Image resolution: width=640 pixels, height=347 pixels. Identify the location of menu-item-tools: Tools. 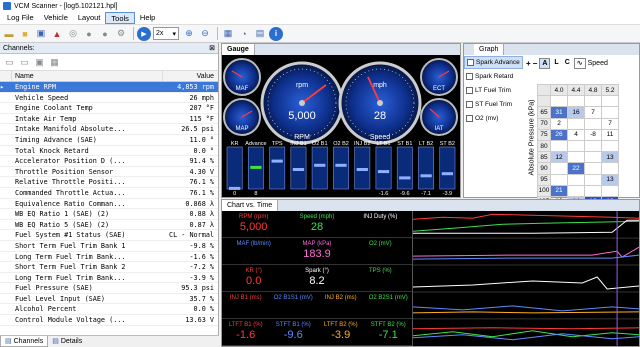
(120, 18).